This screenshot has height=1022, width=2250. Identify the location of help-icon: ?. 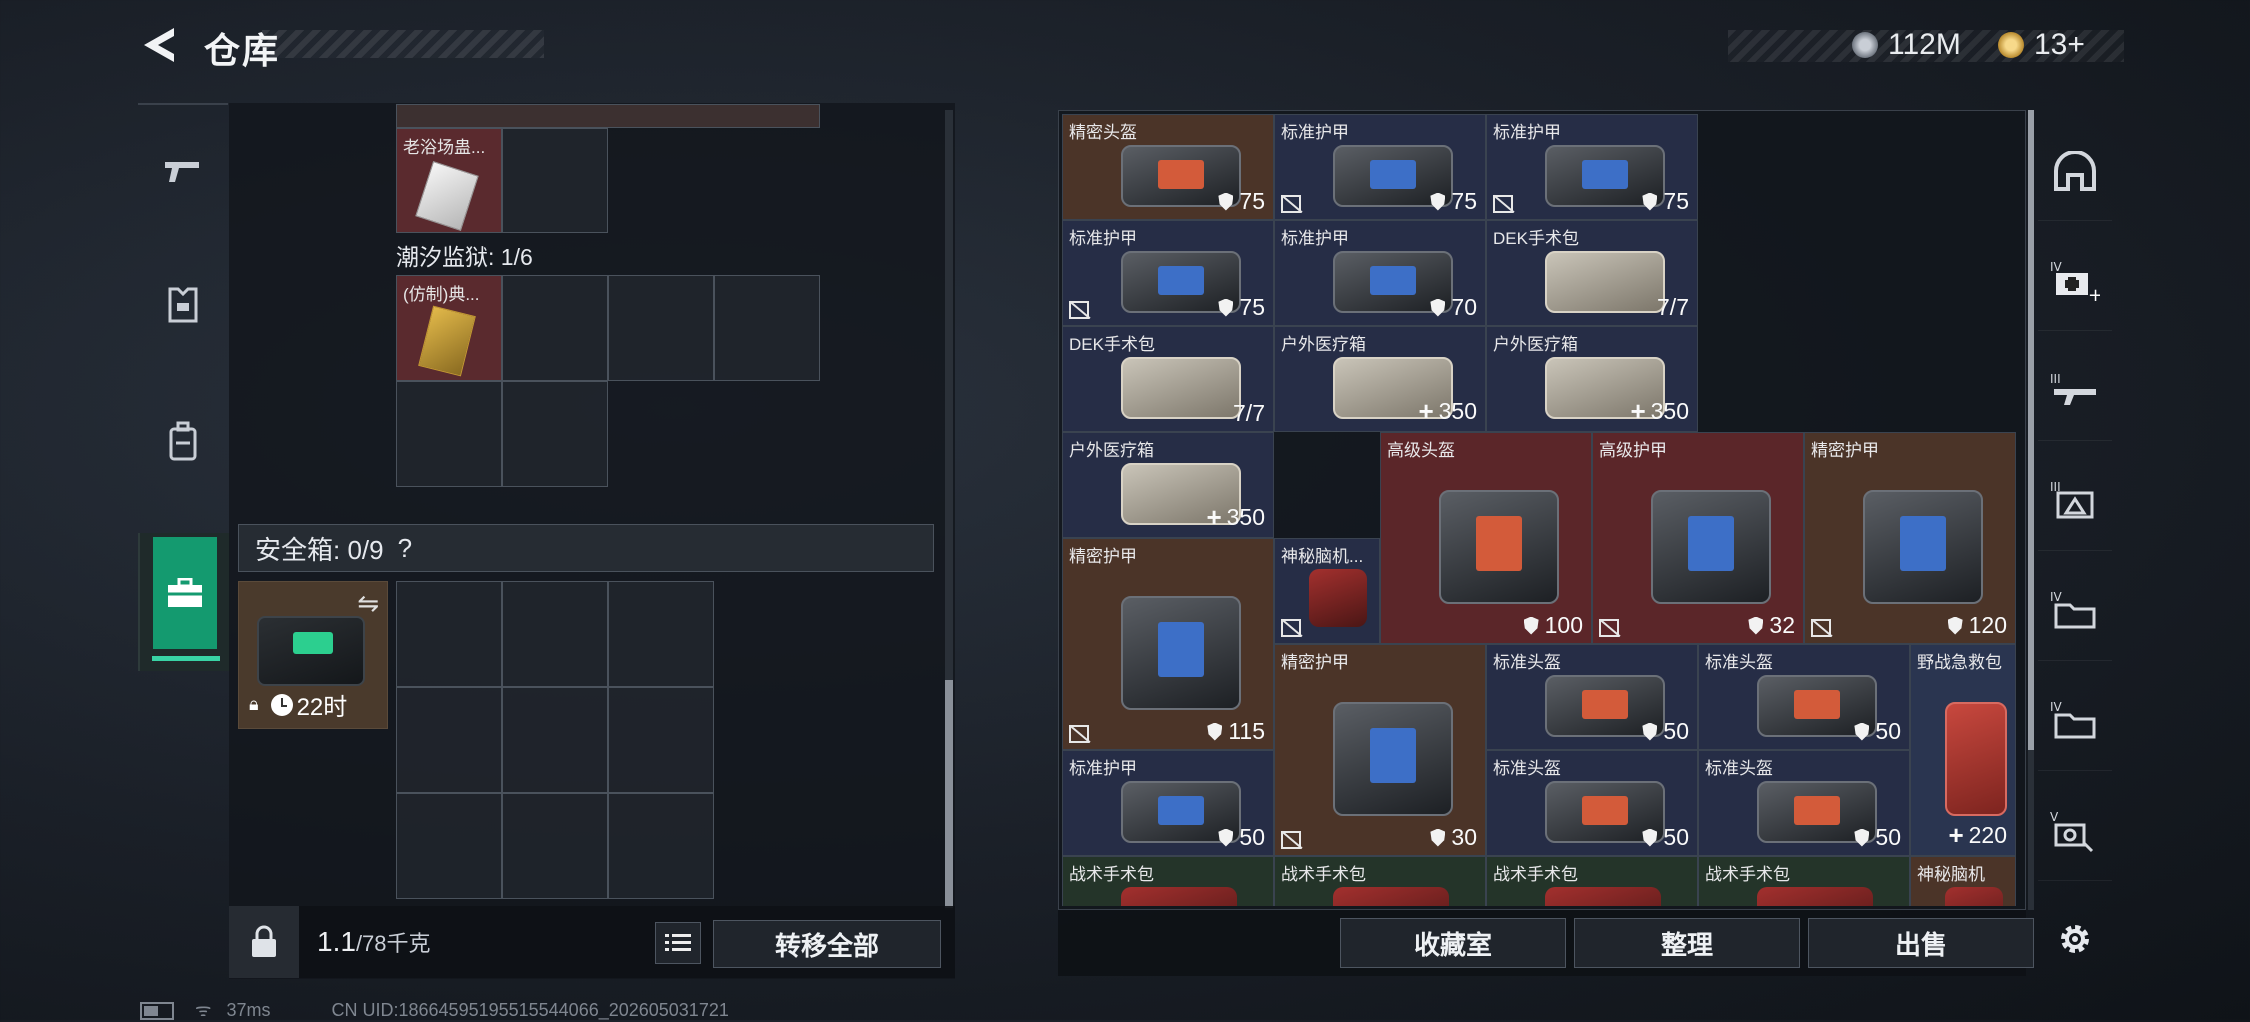
(405, 548).